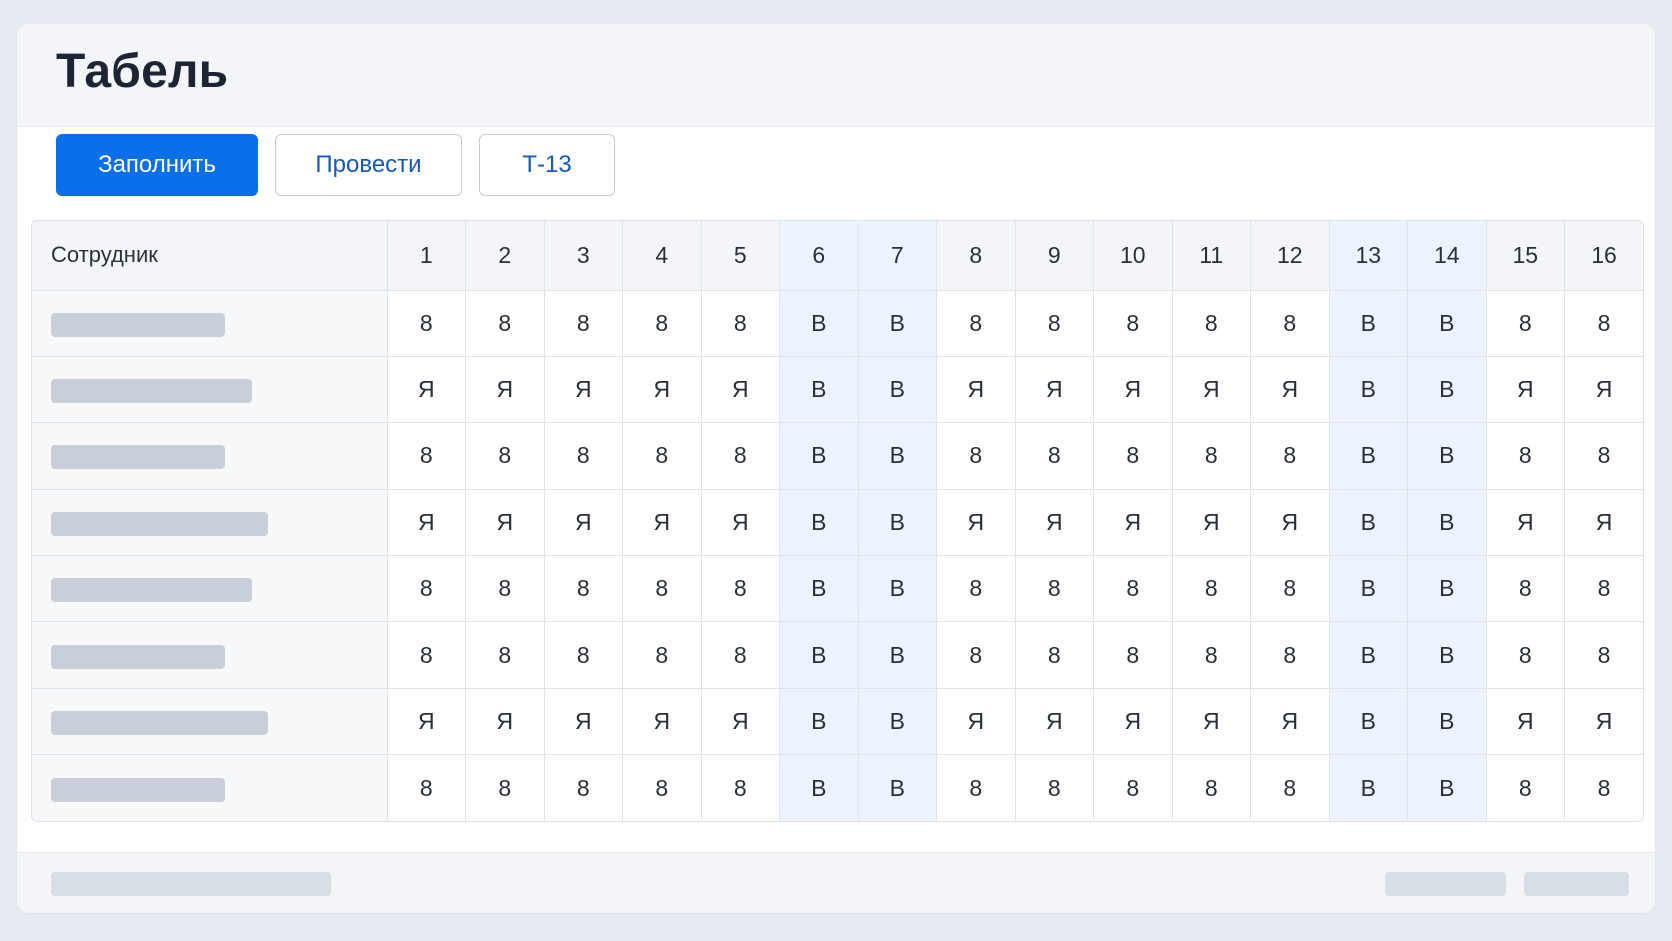  I want to click on fill-button: Заполнить, so click(157, 165).